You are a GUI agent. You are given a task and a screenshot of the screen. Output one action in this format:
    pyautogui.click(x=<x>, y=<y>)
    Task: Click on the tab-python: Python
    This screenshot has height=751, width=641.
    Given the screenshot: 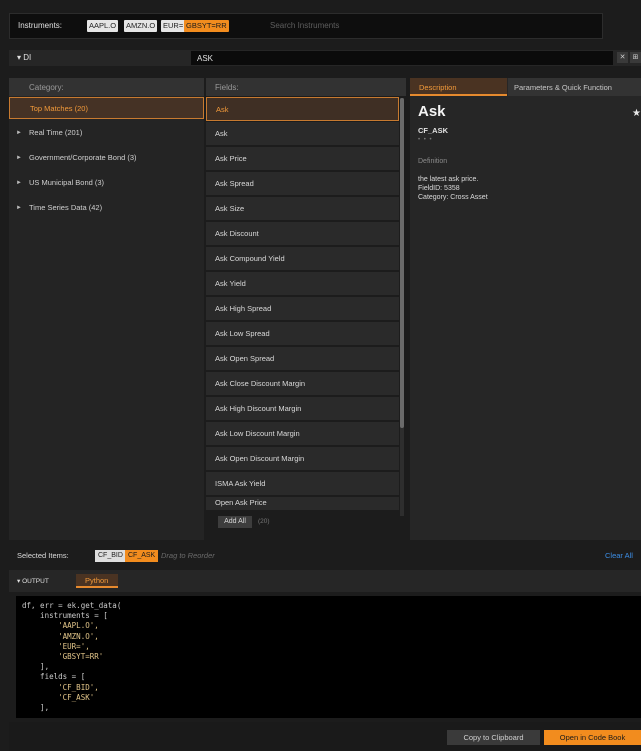 What is the action you would take?
    pyautogui.click(x=97, y=581)
    